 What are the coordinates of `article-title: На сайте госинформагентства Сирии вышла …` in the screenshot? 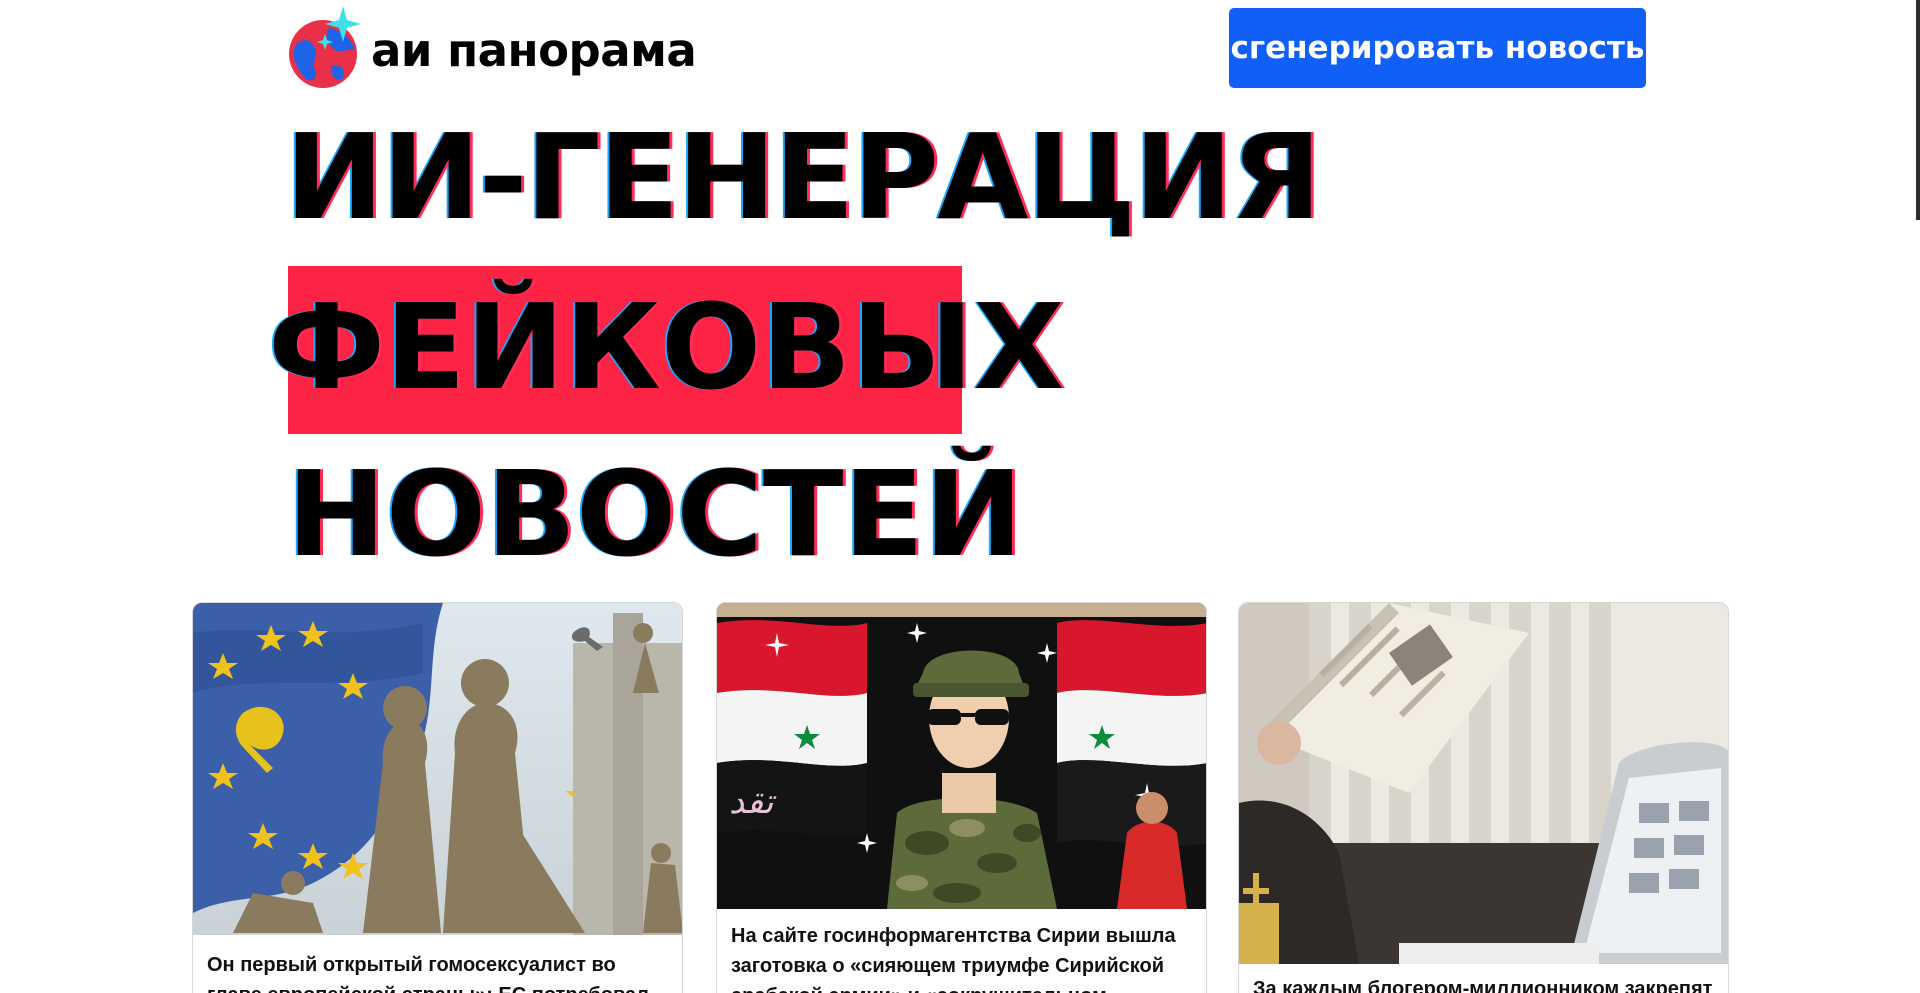 It's located at (953, 959).